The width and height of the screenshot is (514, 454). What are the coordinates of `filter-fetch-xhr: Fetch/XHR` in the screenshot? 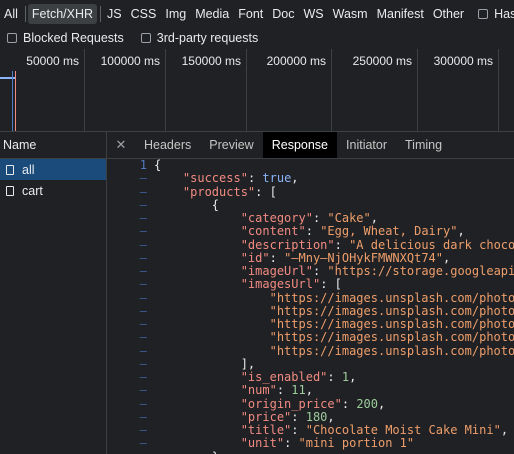 It's located at (62, 13).